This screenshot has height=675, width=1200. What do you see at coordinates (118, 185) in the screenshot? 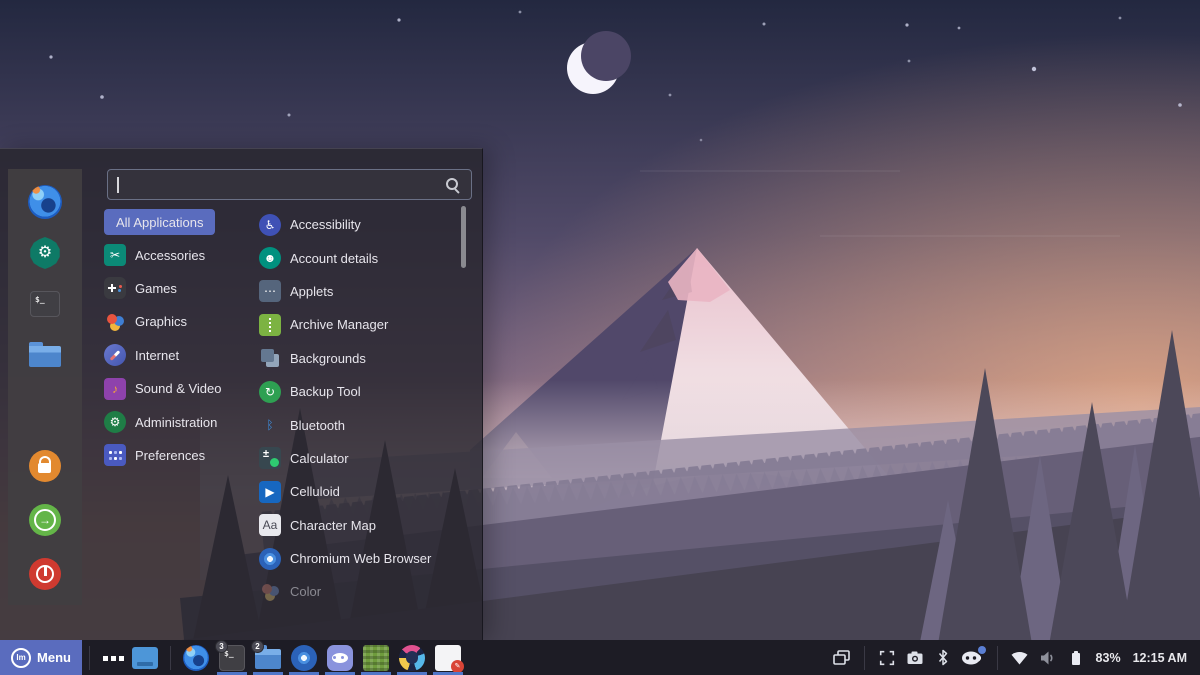
I see `text-cursor` at bounding box center [118, 185].